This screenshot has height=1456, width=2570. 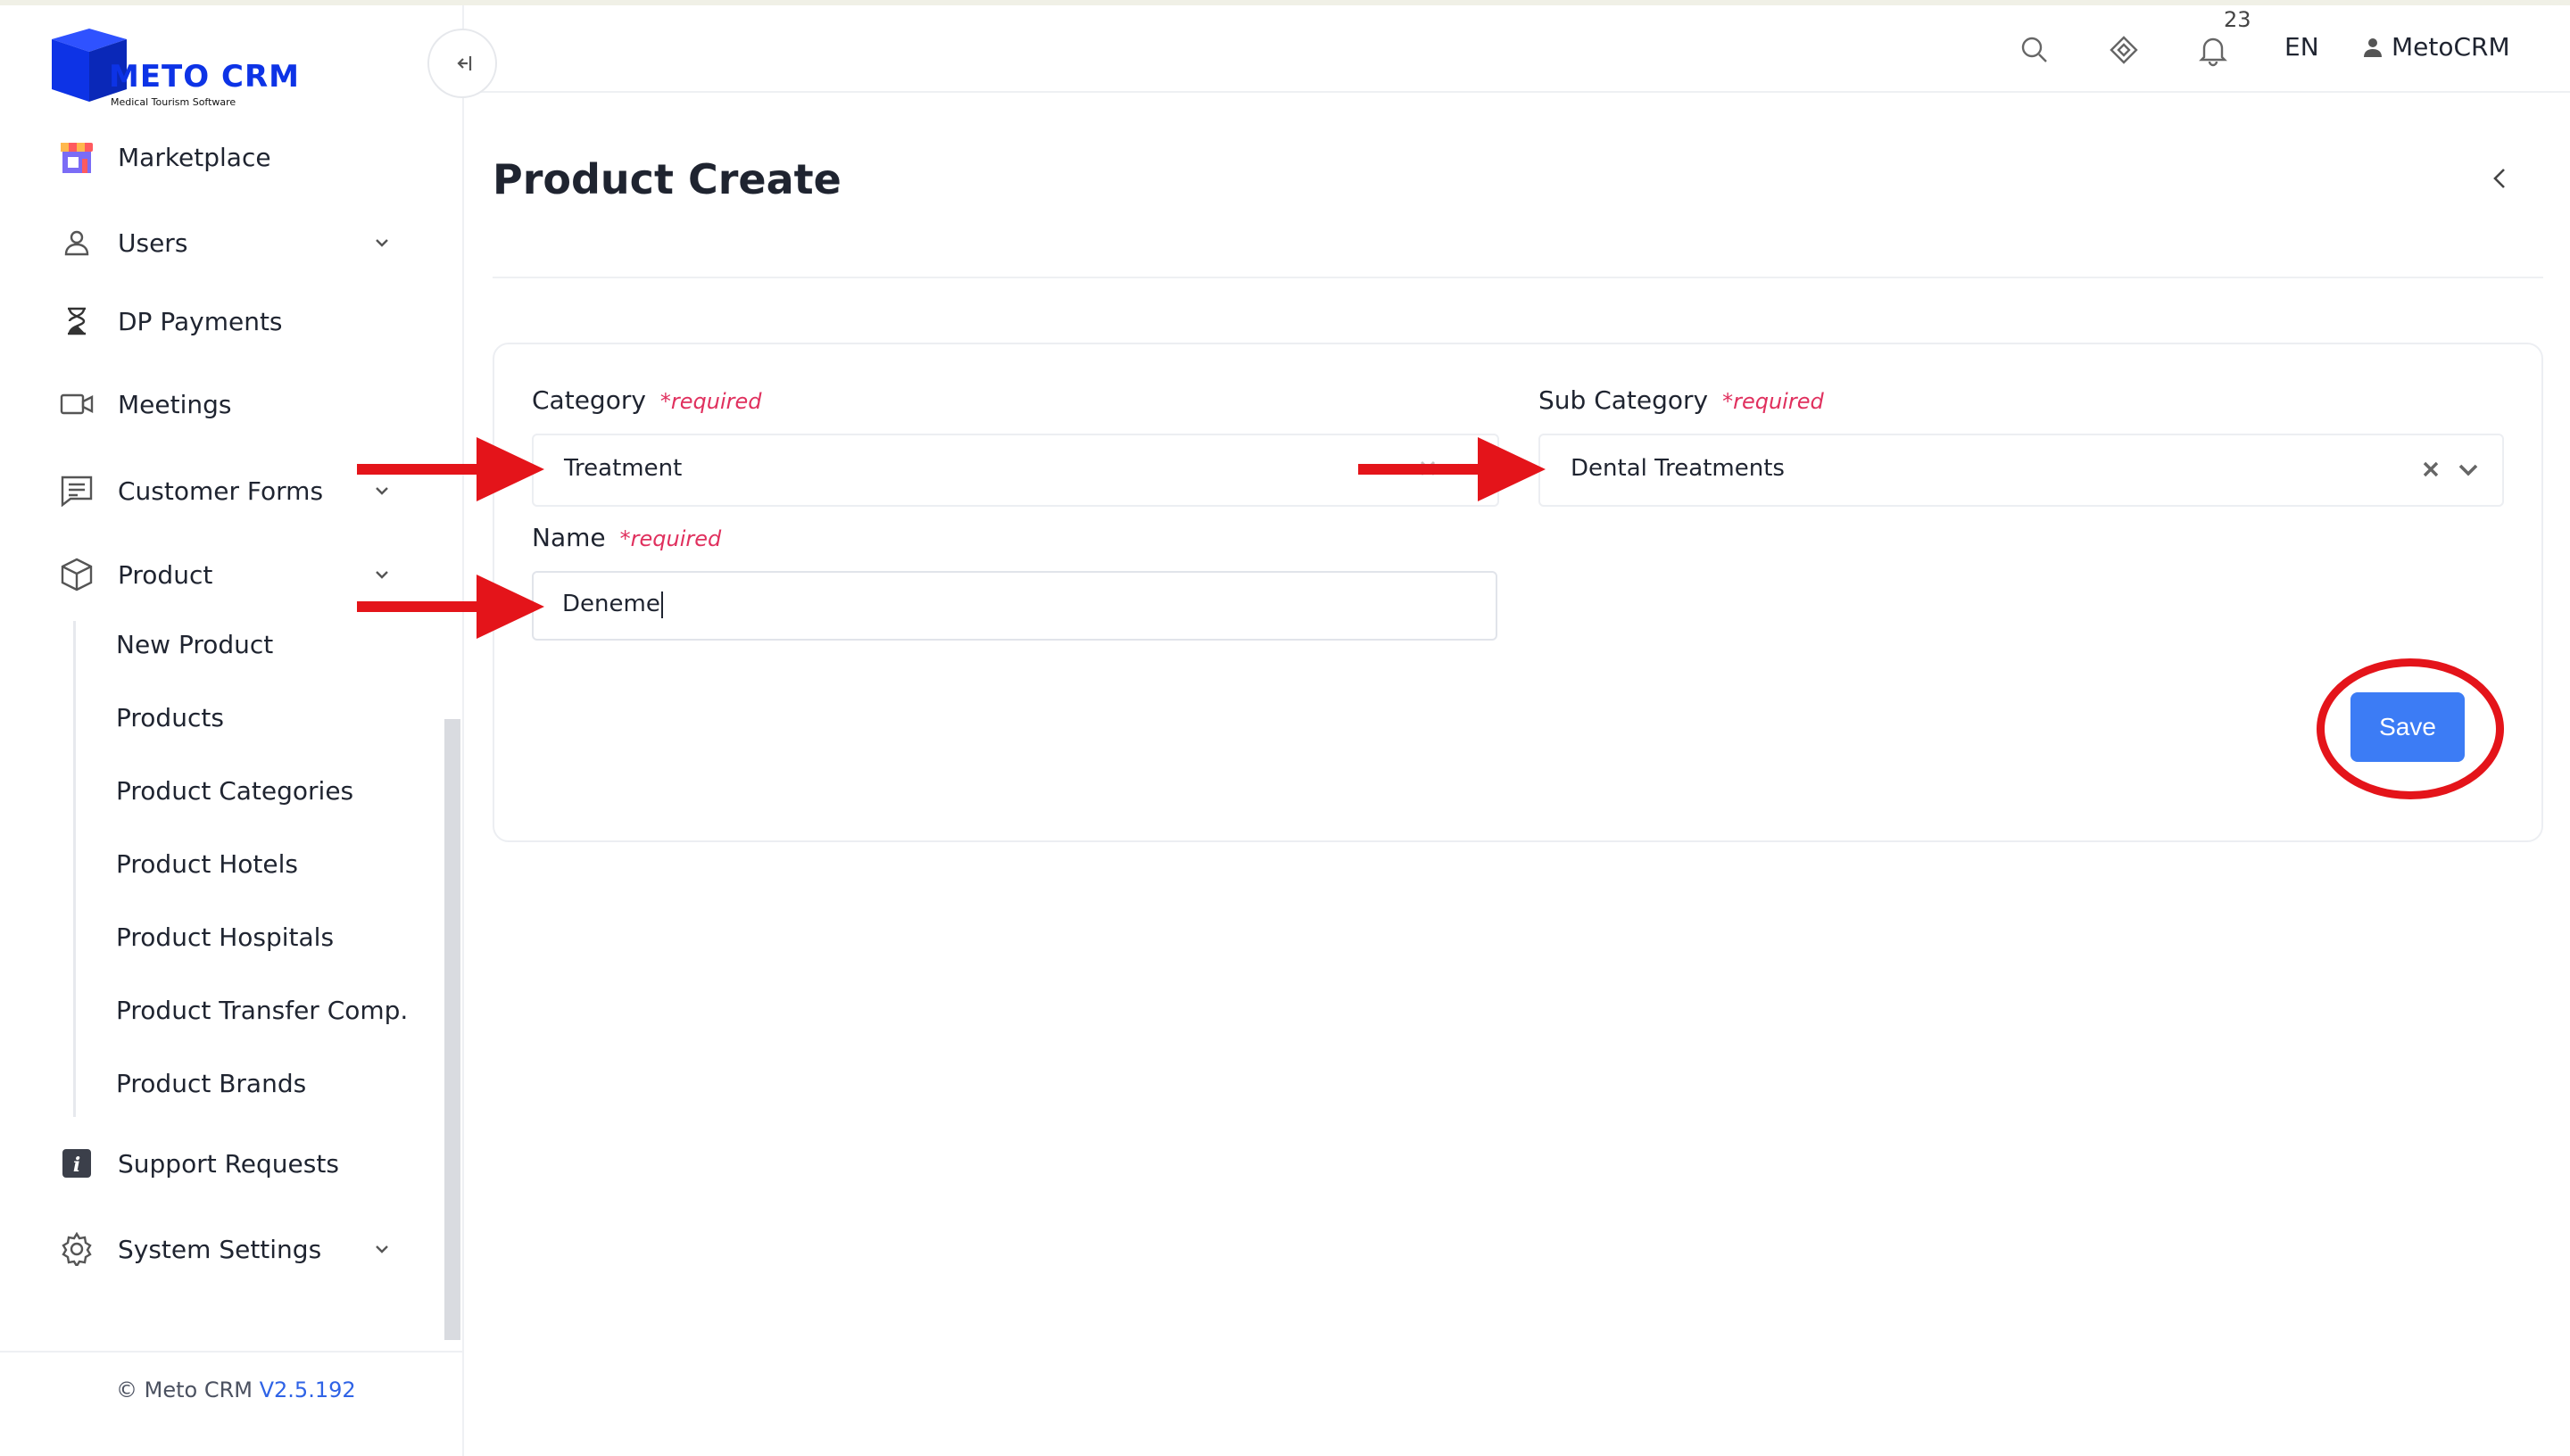 What do you see at coordinates (175, 404) in the screenshot?
I see `sidebar-item-label: Meetings` at bounding box center [175, 404].